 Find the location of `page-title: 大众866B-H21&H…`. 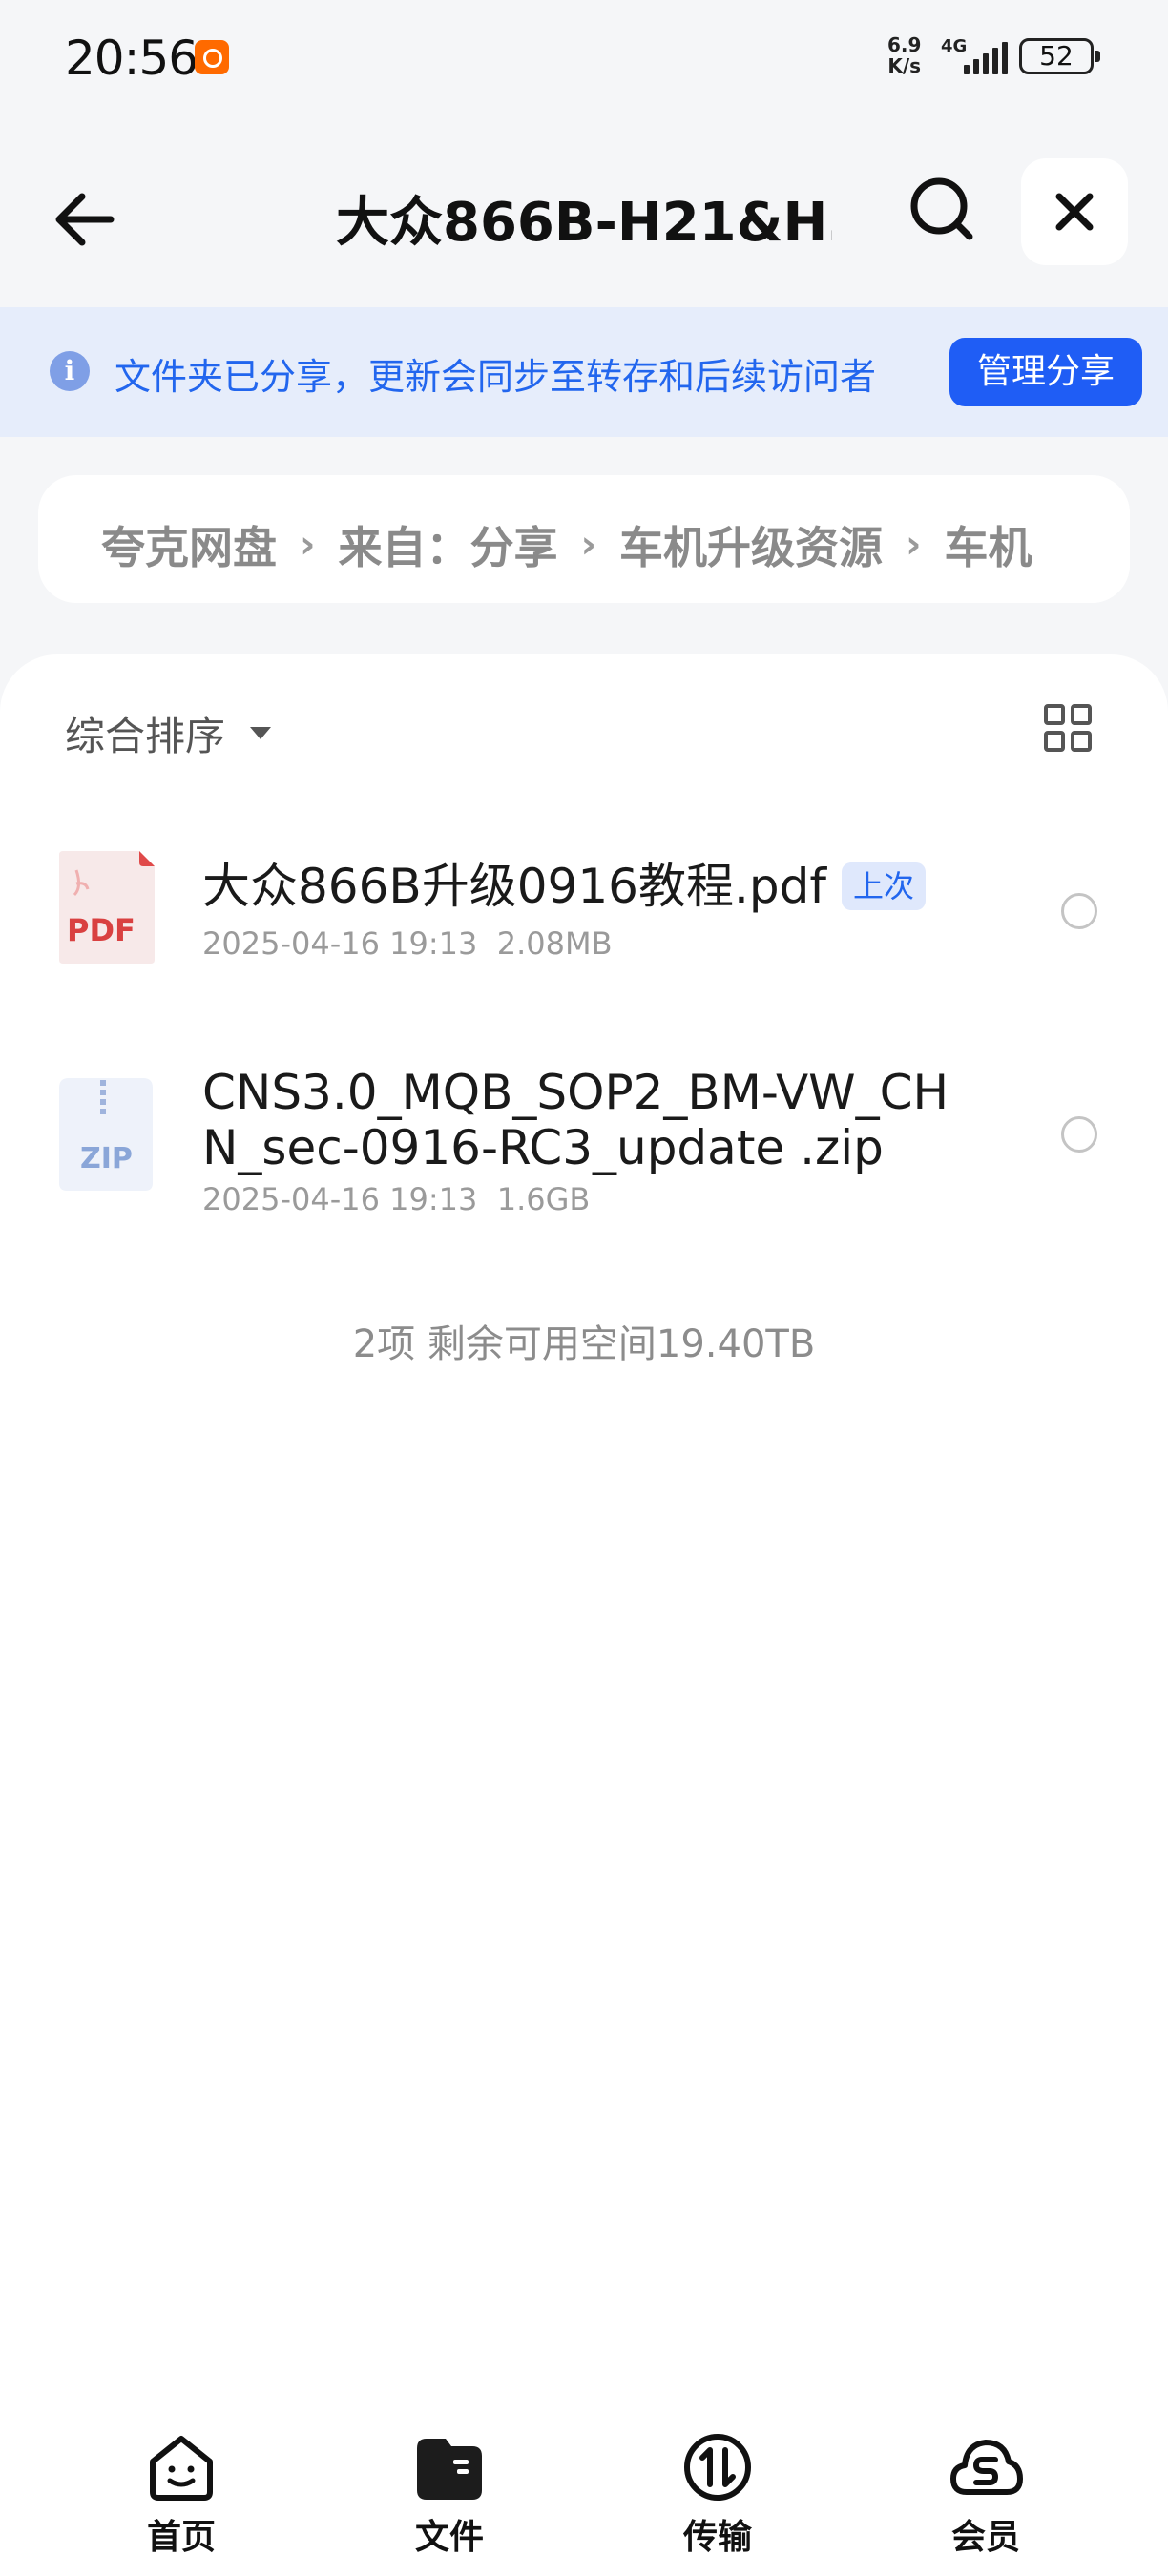

page-title: 大众866B-H21&H… is located at coordinates (584, 223).